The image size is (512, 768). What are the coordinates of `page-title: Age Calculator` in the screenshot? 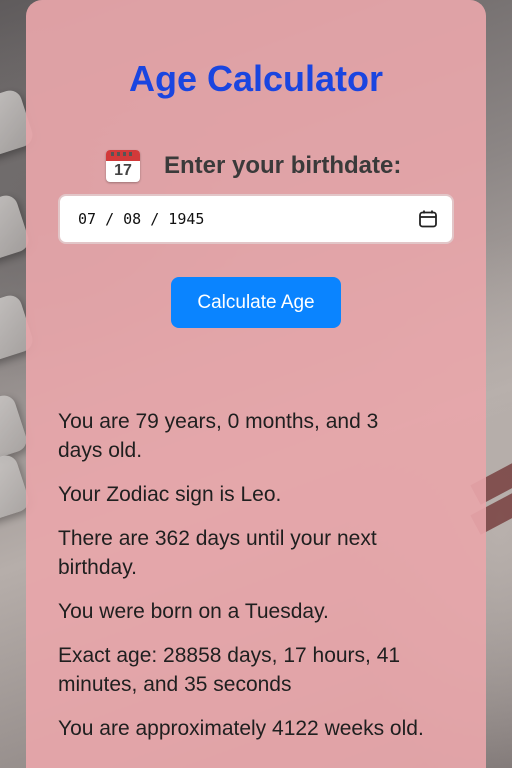 It's located at (256, 78).